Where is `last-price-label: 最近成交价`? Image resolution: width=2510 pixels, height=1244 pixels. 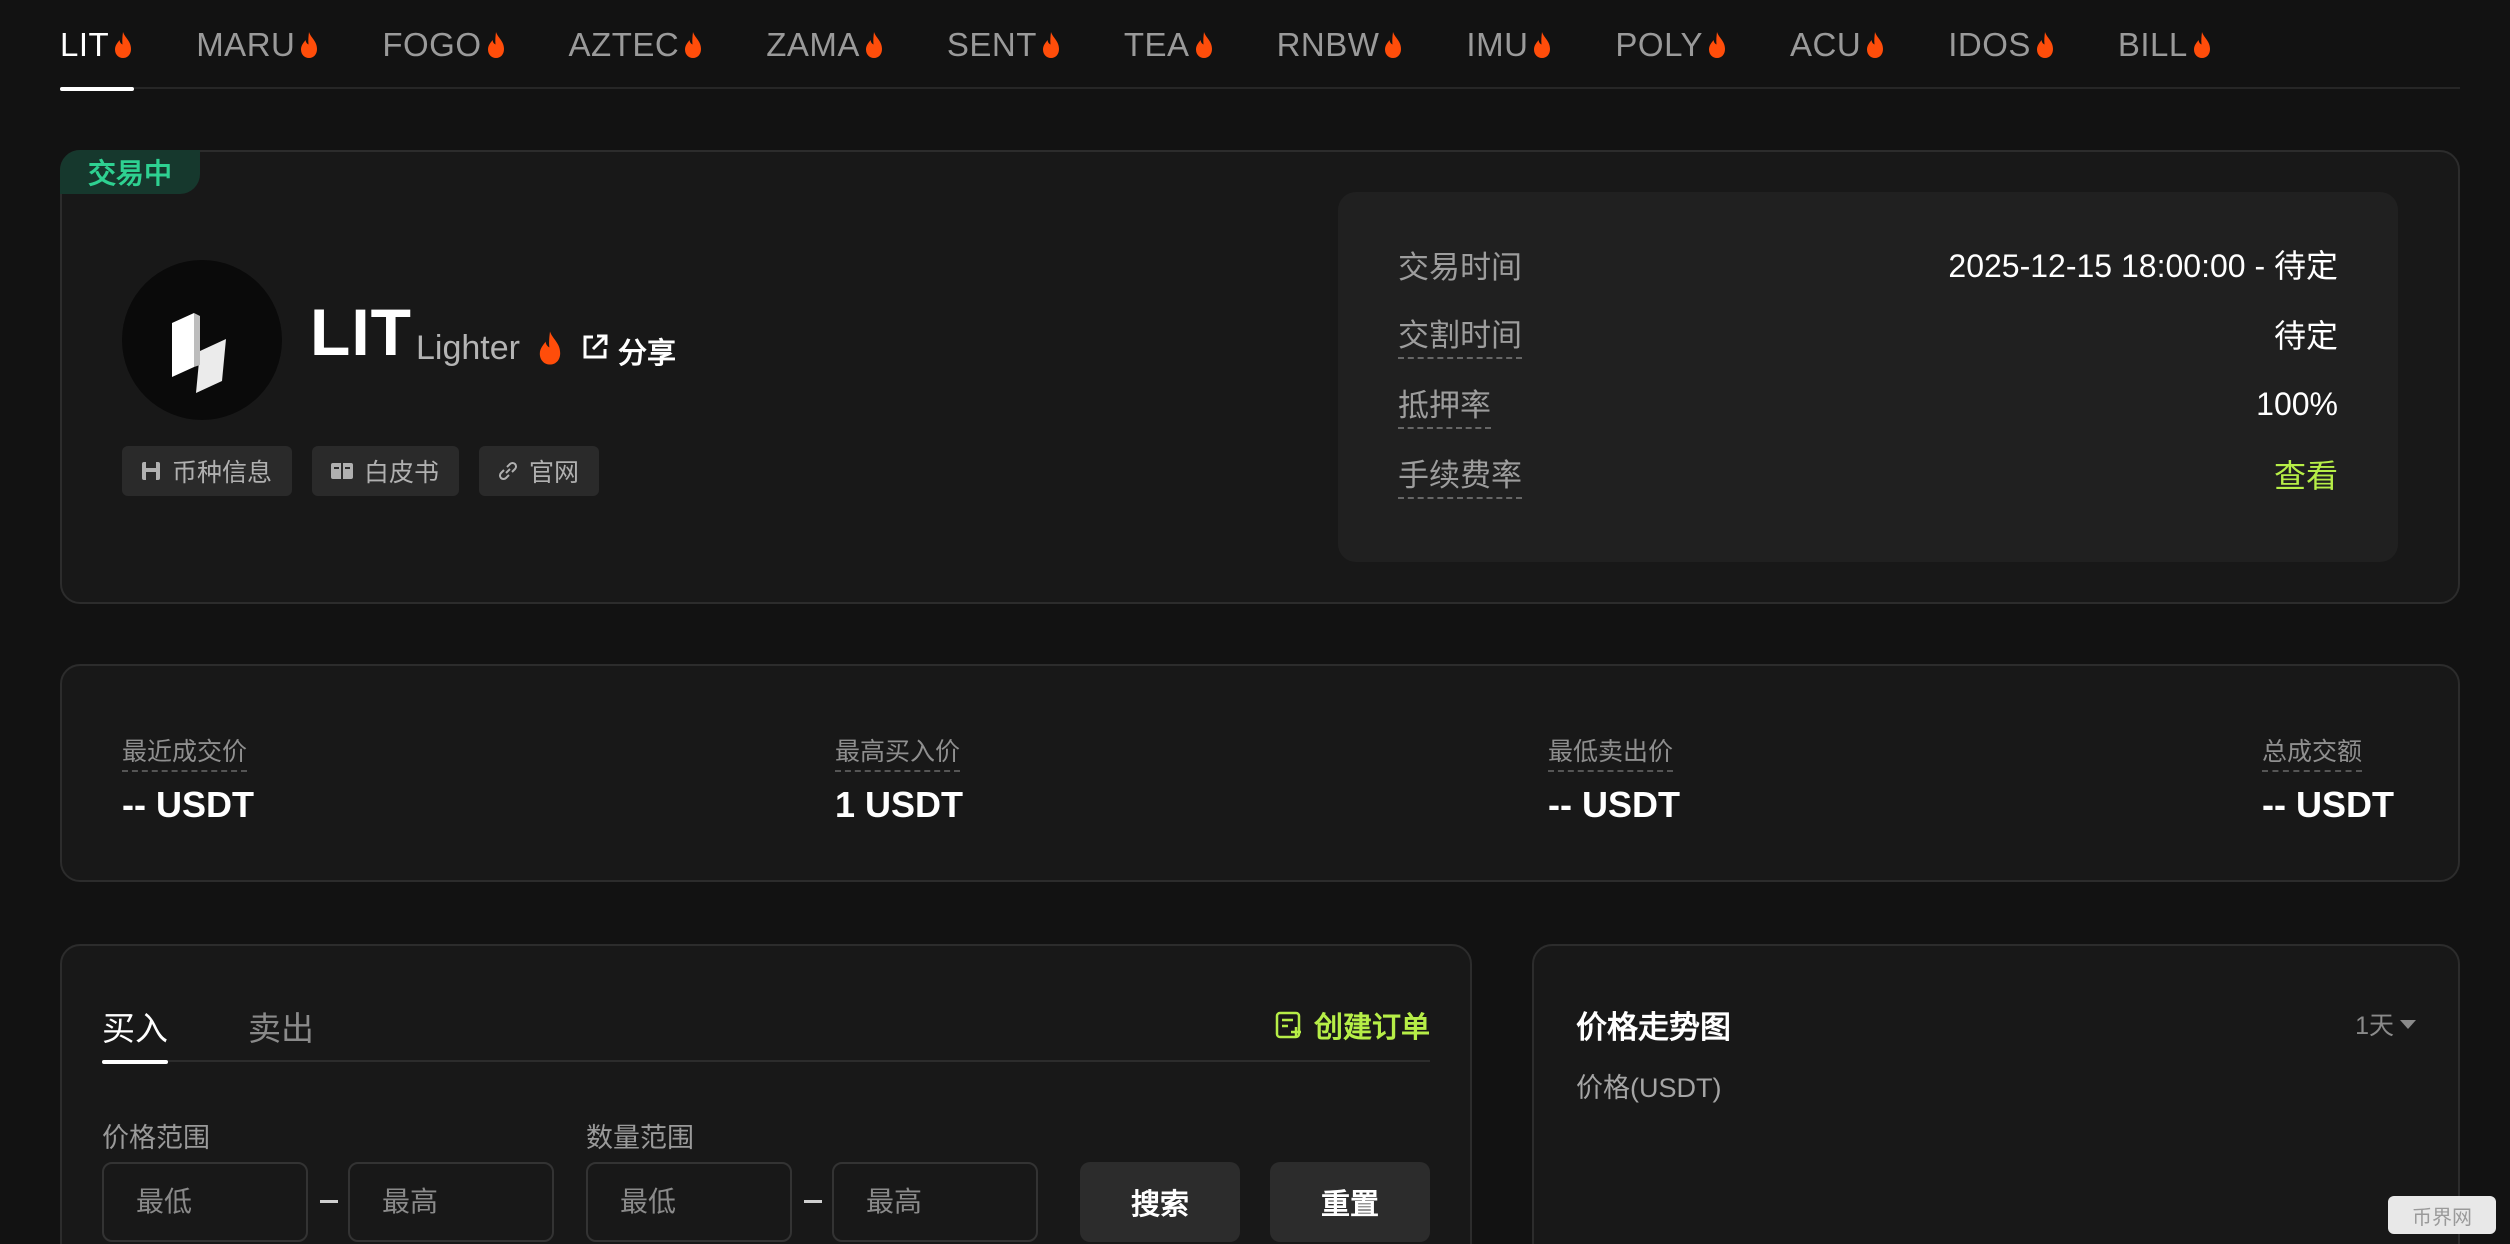
last-price-label: 最近成交价 is located at coordinates (185, 752).